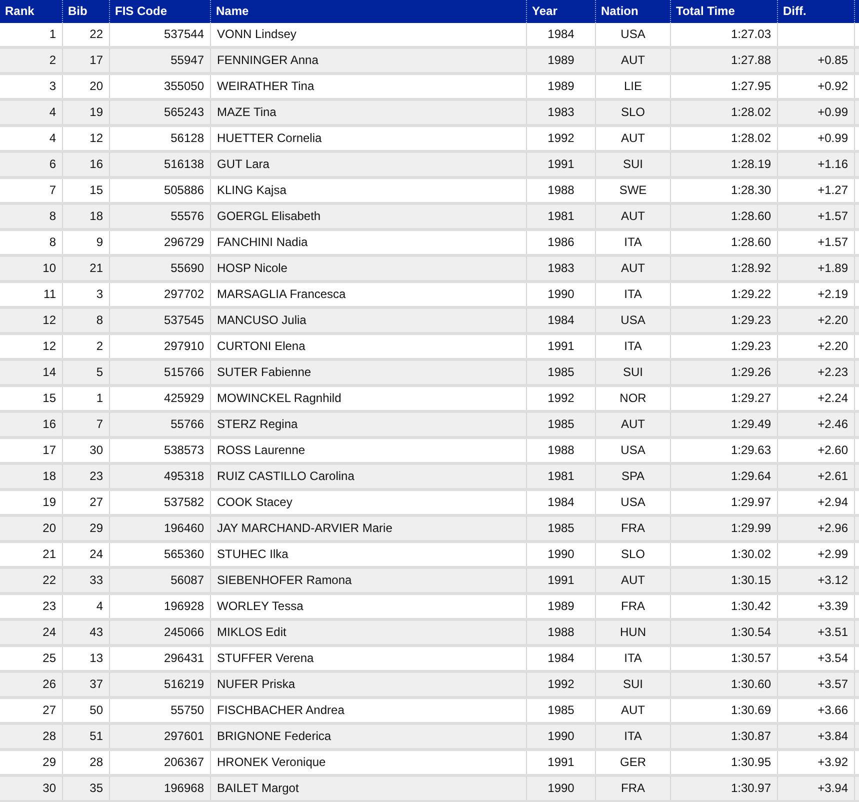 Image resolution: width=859 pixels, height=802 pixels. I want to click on table-cell: SWE, so click(633, 190).